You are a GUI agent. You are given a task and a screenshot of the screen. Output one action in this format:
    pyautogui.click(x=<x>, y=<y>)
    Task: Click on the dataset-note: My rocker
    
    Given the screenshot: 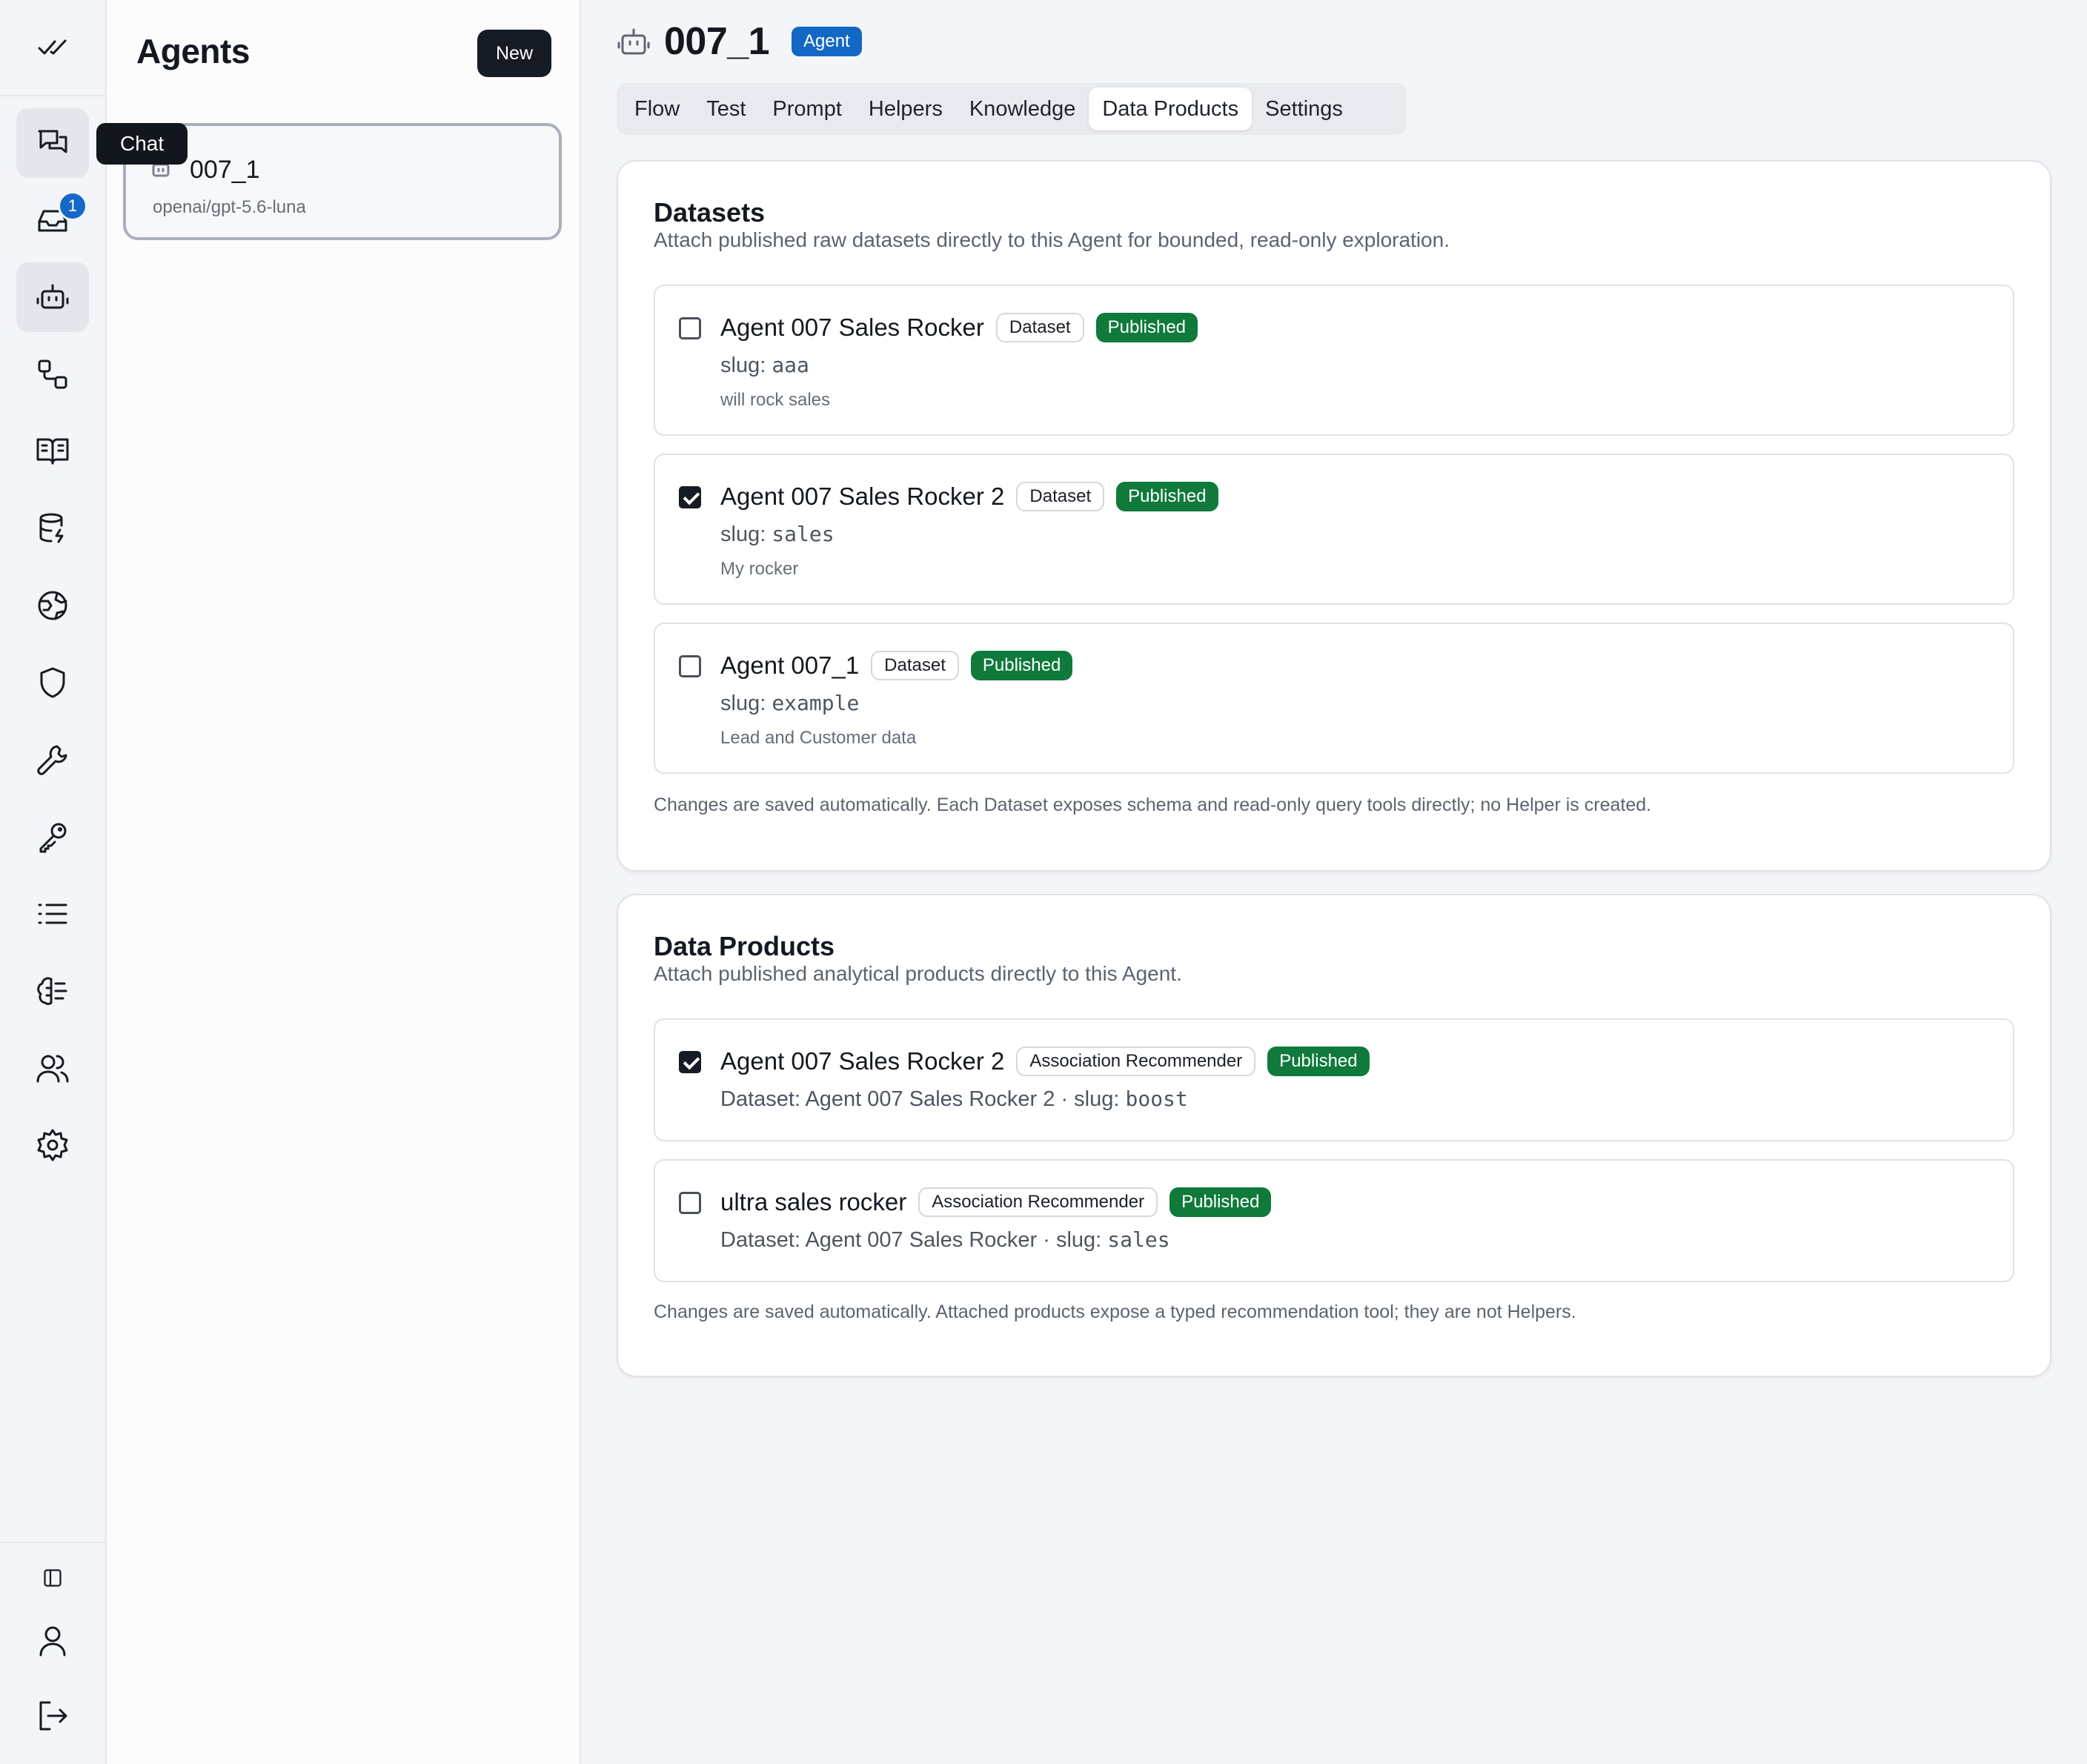 What is the action you would take?
    pyautogui.click(x=759, y=569)
    